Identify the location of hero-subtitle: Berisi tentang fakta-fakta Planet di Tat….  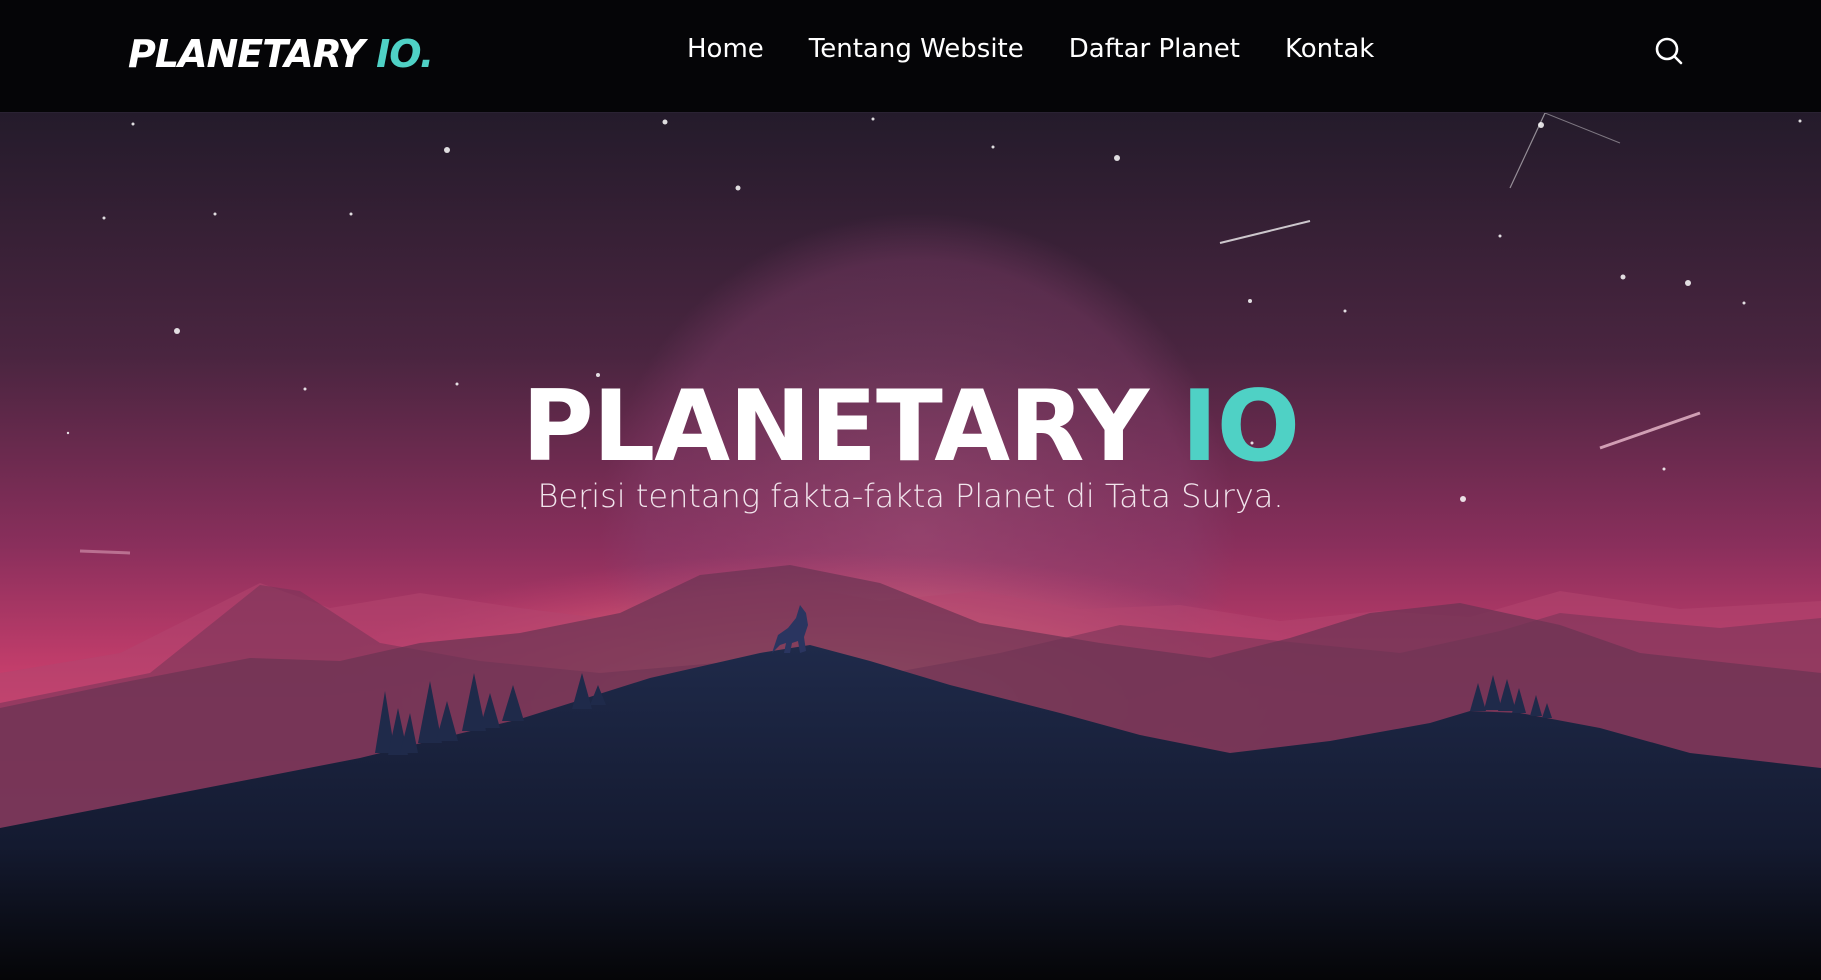
(910, 496).